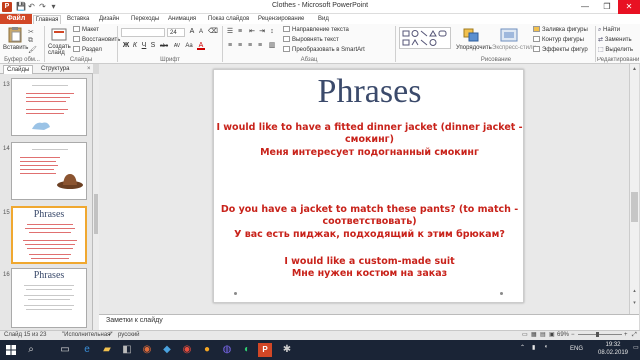 Image resolution: width=640 pixels, height=360 pixels. What do you see at coordinates (247, 350) in the screenshot?
I see `app-icon: ◐` at bounding box center [247, 350].